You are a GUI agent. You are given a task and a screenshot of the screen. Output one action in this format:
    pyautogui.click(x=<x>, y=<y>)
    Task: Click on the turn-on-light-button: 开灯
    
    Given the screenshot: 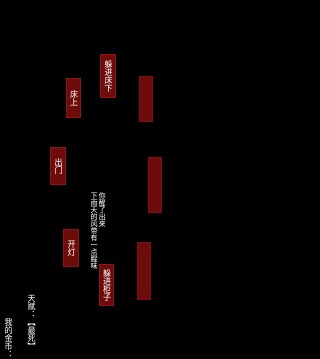 What is the action you would take?
    pyautogui.click(x=71, y=248)
    